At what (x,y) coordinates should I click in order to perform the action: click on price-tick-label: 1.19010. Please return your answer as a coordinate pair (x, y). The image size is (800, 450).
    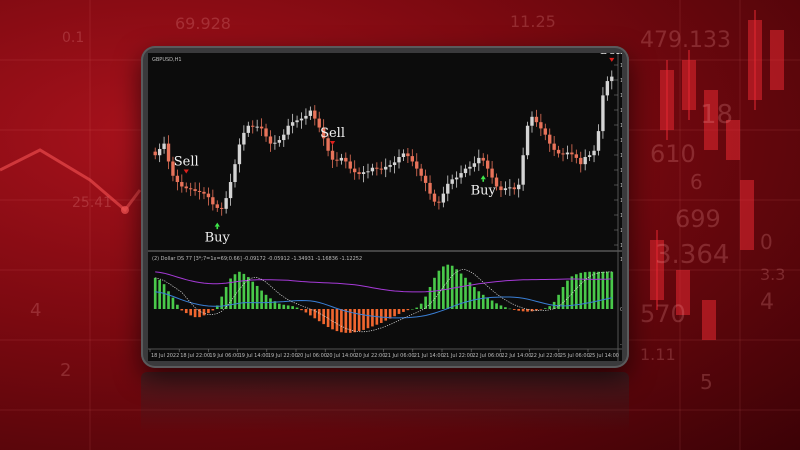
    Looking at the image, I should click on (621, 231).